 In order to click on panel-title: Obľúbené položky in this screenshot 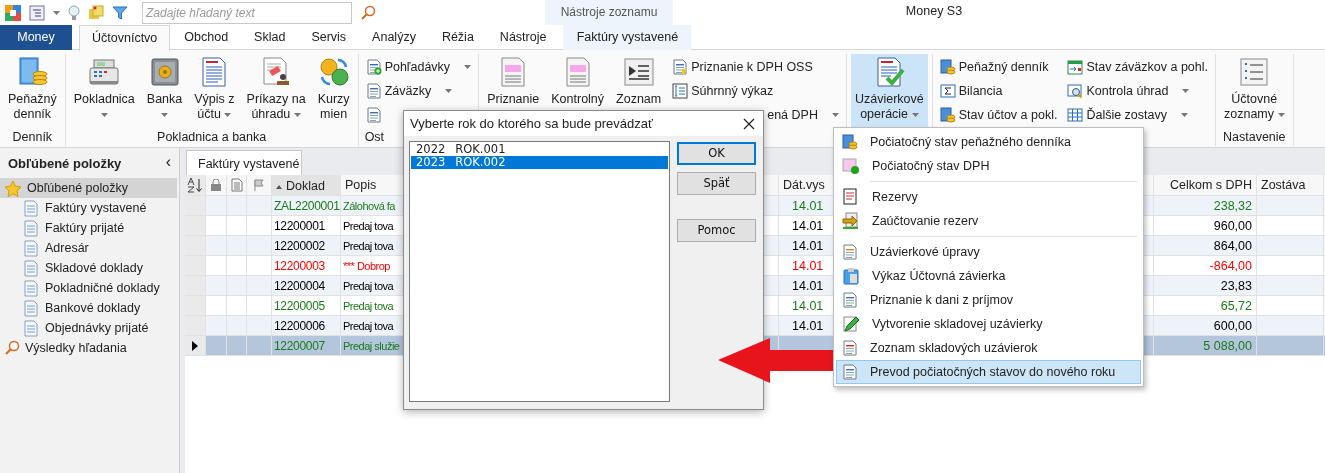, I will do `click(65, 164)`.